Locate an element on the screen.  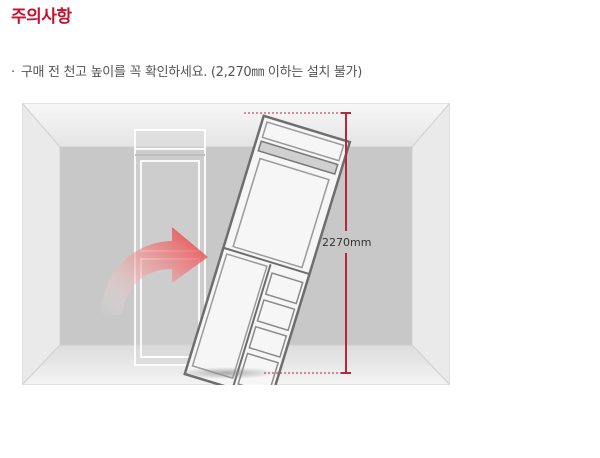
height-dimension-label: 2270mm is located at coordinates (346, 242).